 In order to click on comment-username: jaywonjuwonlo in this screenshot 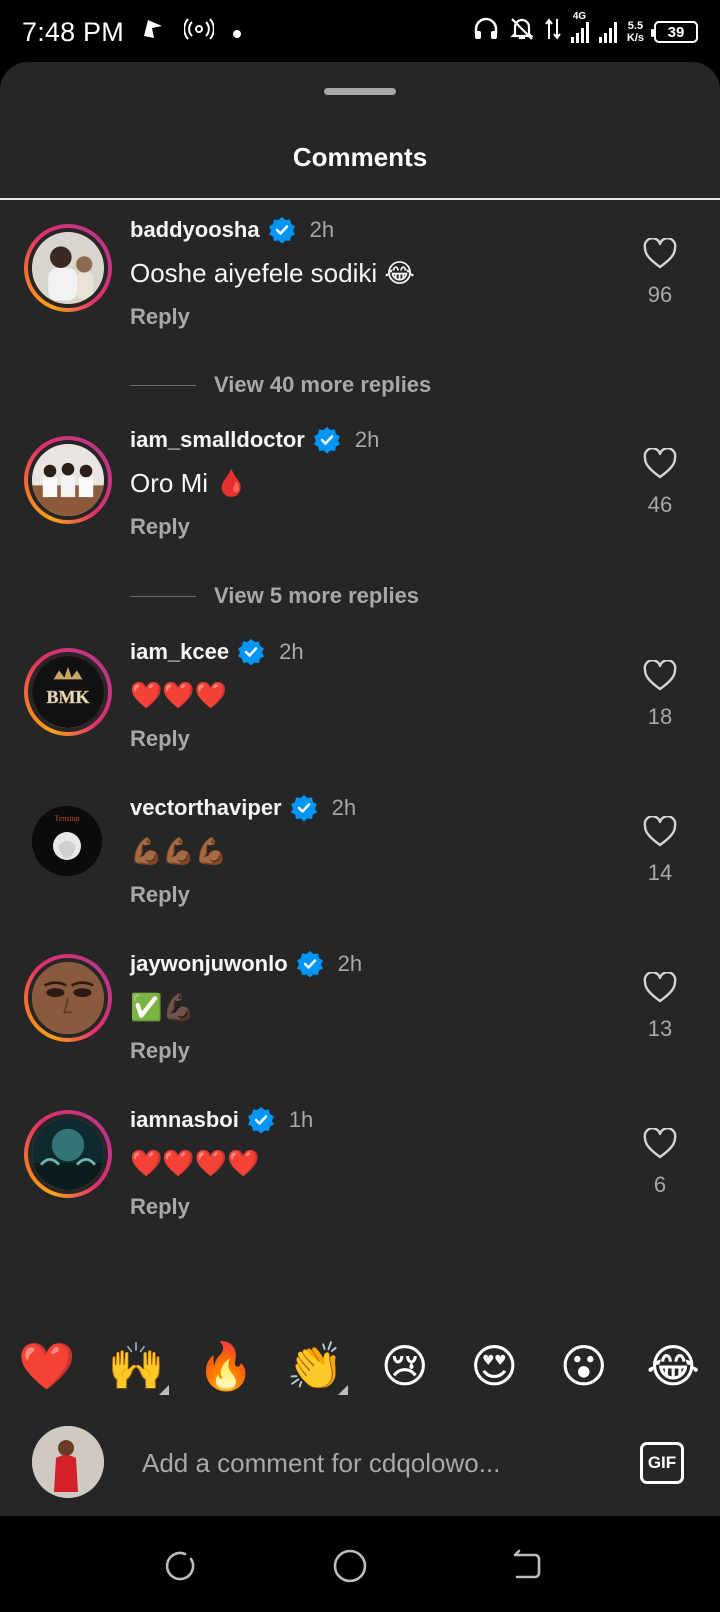, I will do `click(209, 964)`.